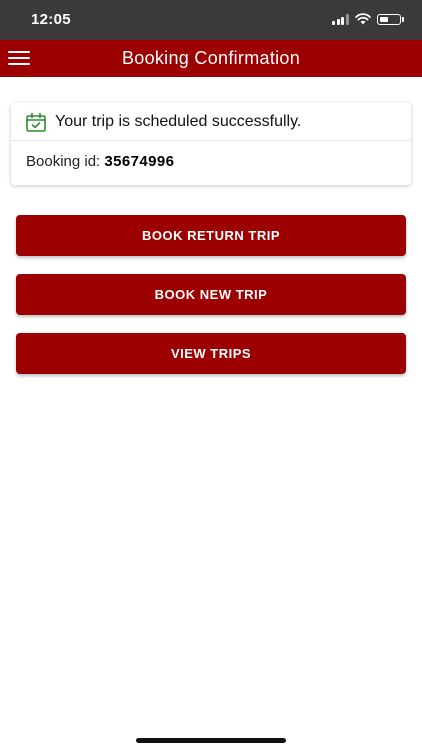  Describe the element at coordinates (389, 19) in the screenshot. I see `battery-icon` at that location.